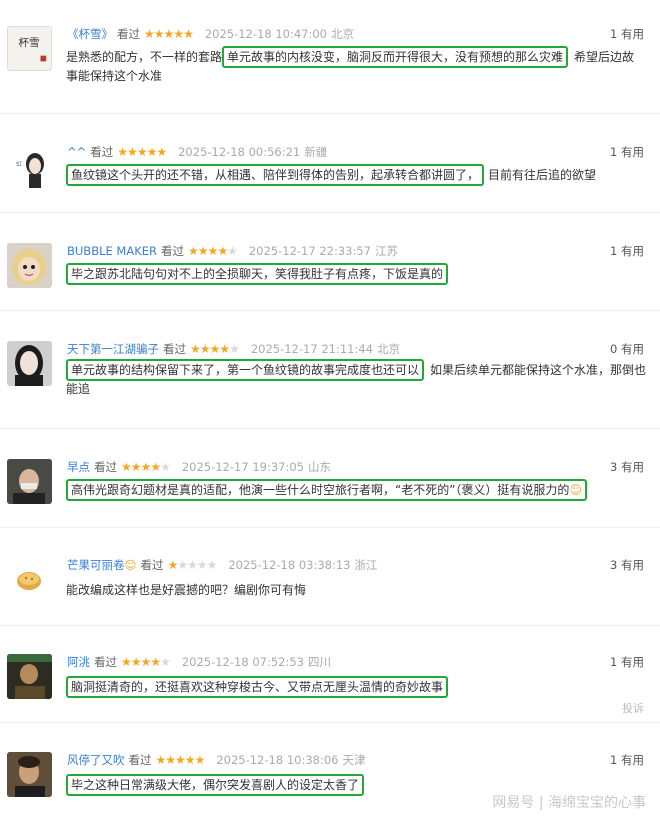 The image size is (660, 818). Describe the element at coordinates (186, 590) in the screenshot. I see `review-text: 能改编成这样也是好震撼的吧？编剧你可有悔` at that location.